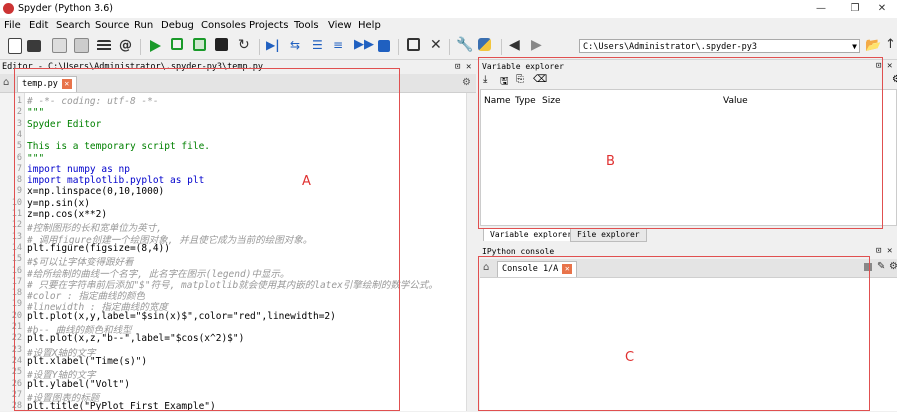 The image size is (897, 412). Describe the element at coordinates (273, 45) in the screenshot. I see `debug-icon: ▶|` at that location.